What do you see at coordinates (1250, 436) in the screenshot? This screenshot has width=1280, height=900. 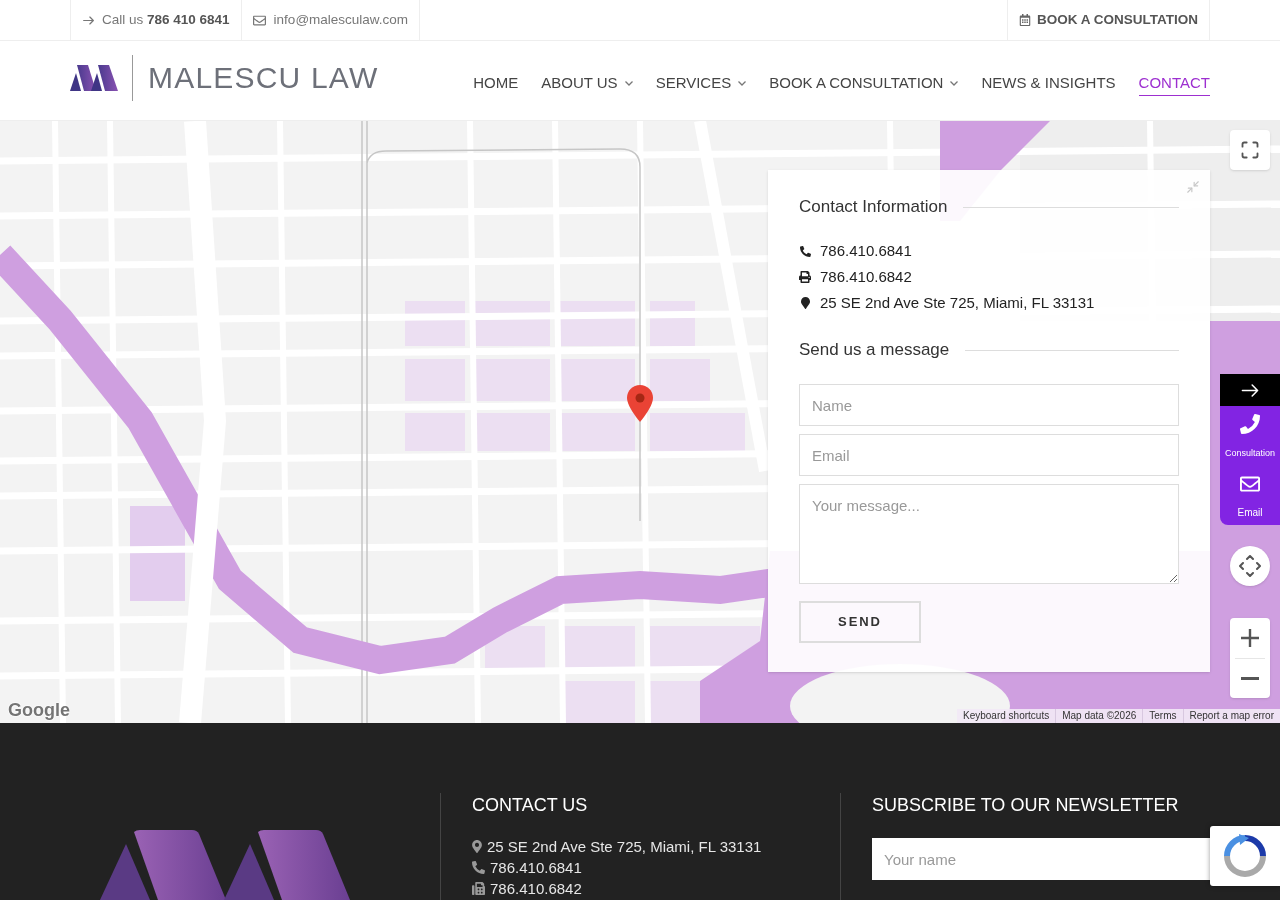 I see `quick-contact-link: Consultation` at bounding box center [1250, 436].